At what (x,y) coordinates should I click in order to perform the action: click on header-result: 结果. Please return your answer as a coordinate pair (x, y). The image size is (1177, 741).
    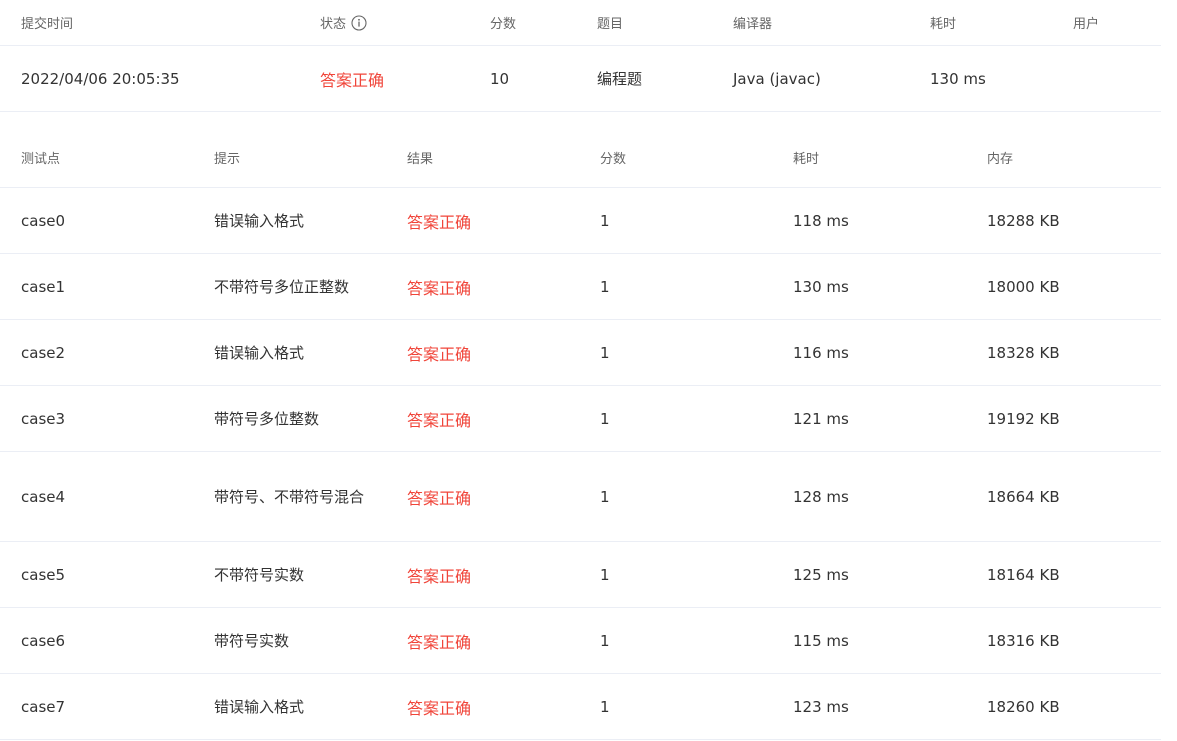
    Looking at the image, I should click on (497, 157).